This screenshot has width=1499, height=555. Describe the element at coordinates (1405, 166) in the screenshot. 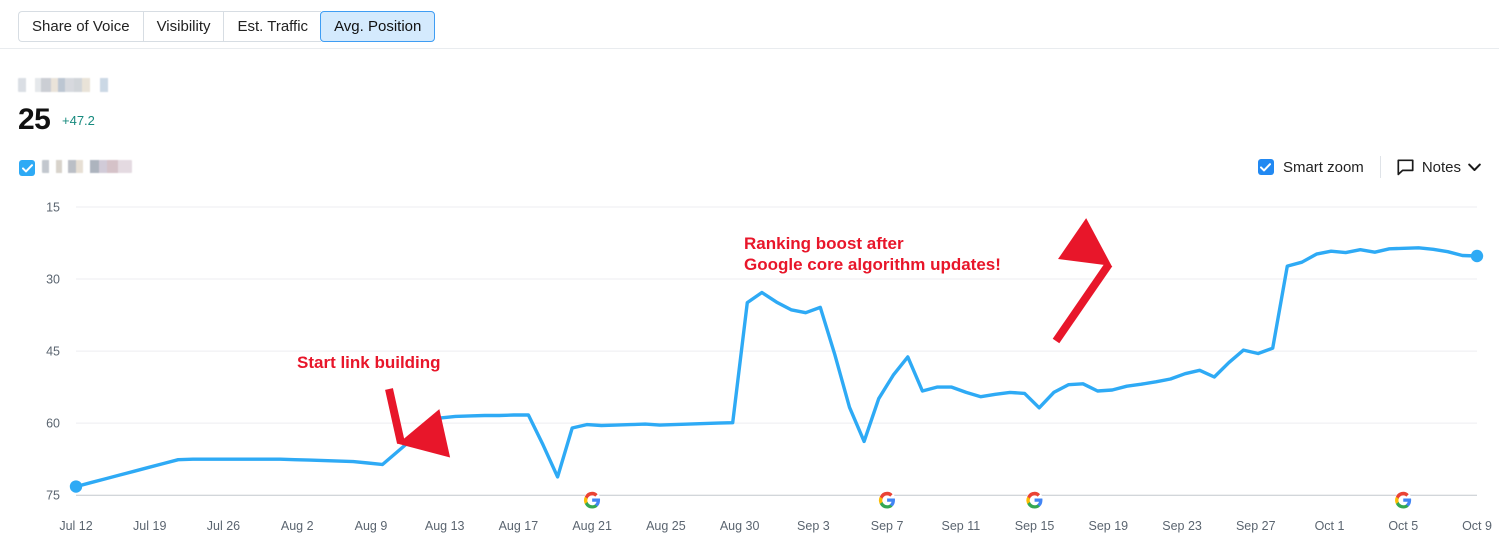

I see `note-bubble-icon` at that location.